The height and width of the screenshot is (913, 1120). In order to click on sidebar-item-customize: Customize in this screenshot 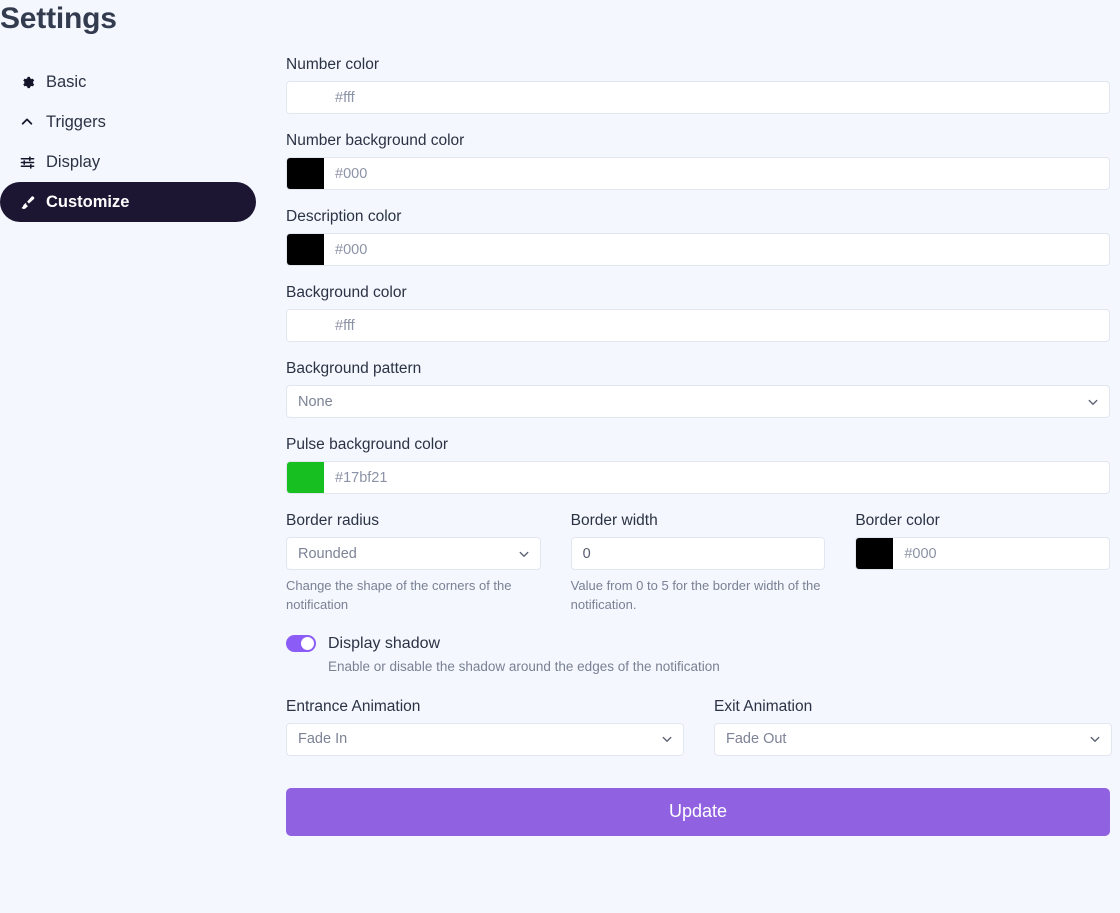, I will do `click(128, 202)`.